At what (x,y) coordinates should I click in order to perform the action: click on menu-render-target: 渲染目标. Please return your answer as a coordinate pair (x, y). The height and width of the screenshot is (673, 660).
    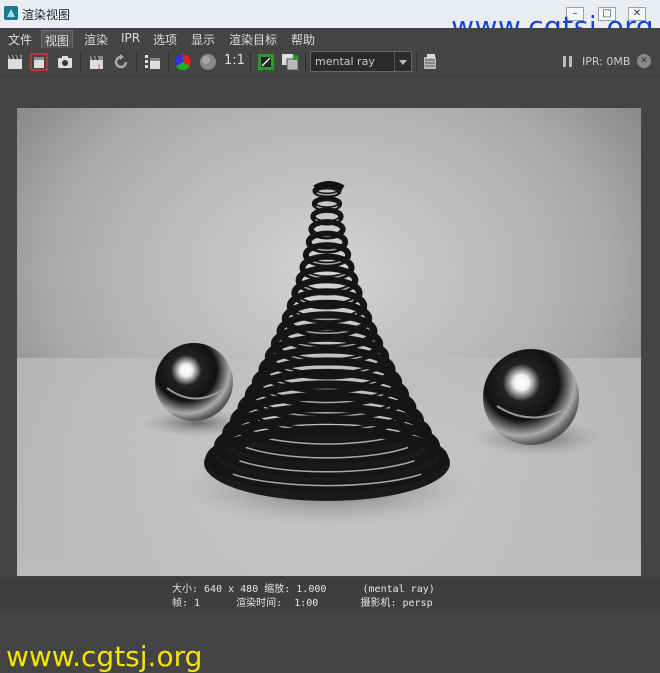
    Looking at the image, I should click on (253, 39).